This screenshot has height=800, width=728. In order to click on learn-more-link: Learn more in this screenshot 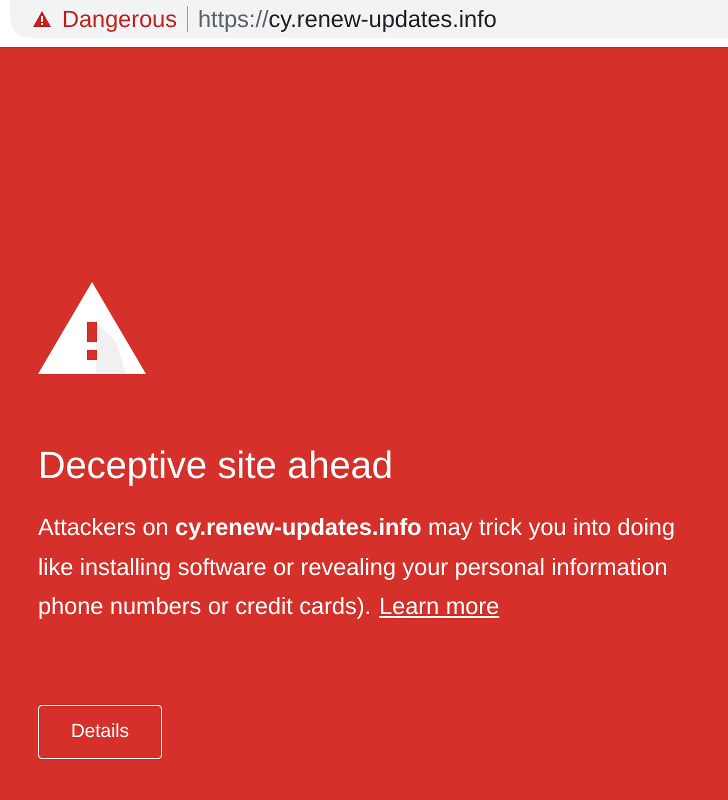, I will do `click(439, 606)`.